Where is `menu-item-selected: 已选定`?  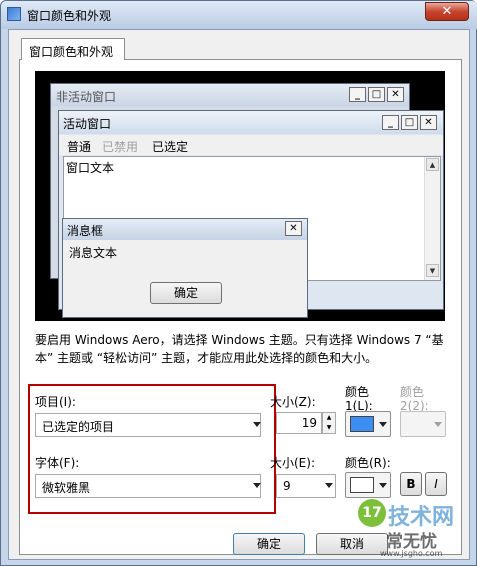 menu-item-selected: 已选定 is located at coordinates (170, 147).